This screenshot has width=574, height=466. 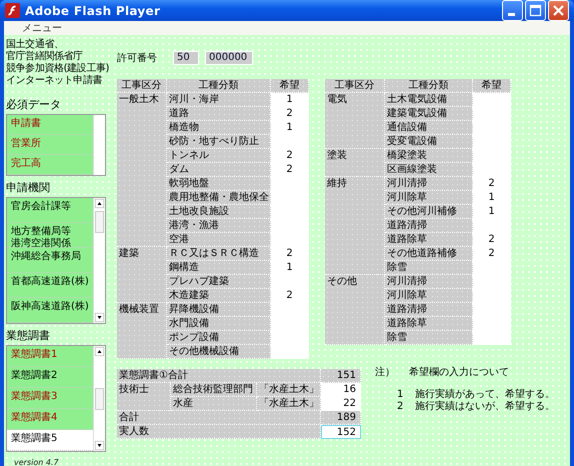 What do you see at coordinates (41, 207) in the screenshot?
I see `list-item-text: 官房会計課等` at bounding box center [41, 207].